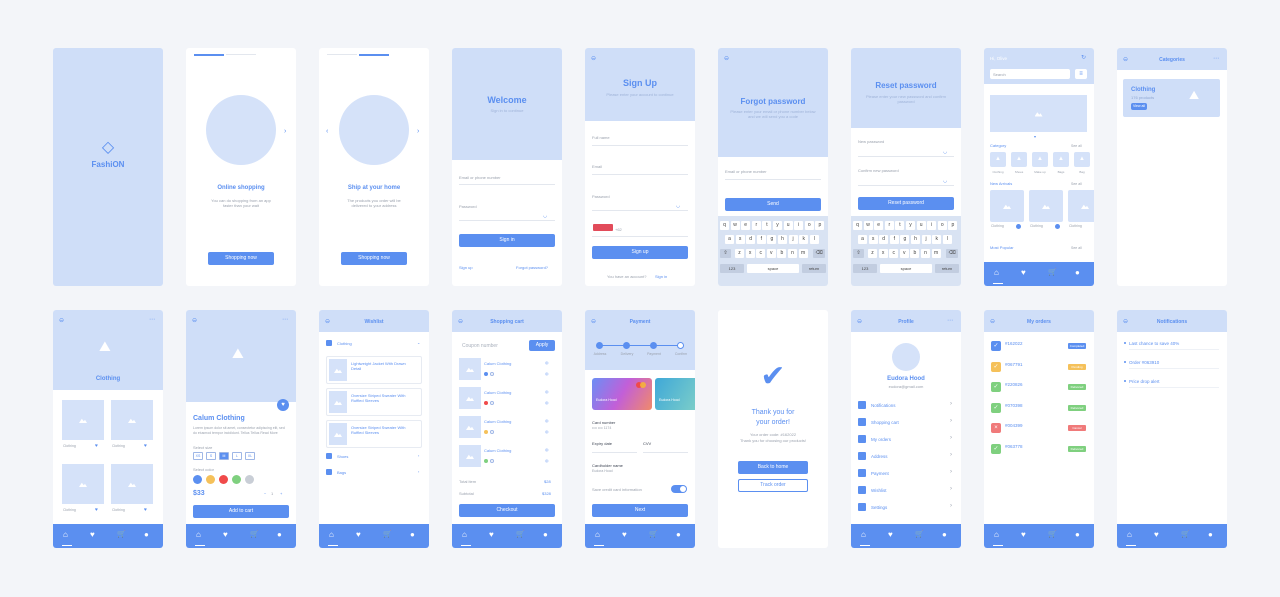 Image resolution: width=1280 pixels, height=597 pixels. Describe the element at coordinates (777, 225) in the screenshot. I see `key-y: y` at that location.